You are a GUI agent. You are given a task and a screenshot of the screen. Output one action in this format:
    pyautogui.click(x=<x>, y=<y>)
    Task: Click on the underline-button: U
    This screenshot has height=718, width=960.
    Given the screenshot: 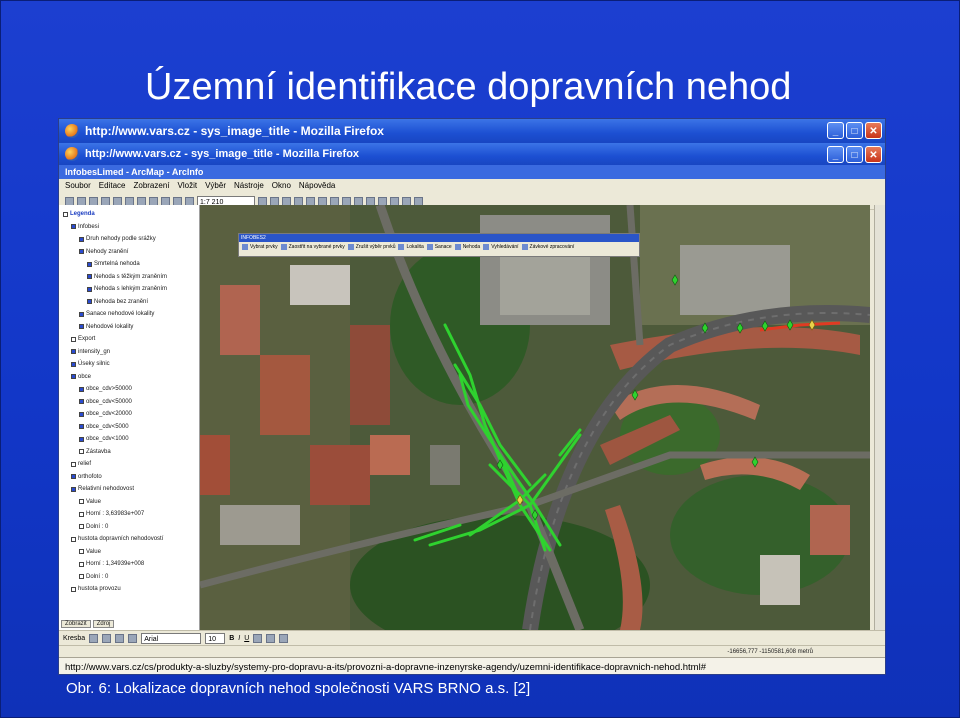 What is the action you would take?
    pyautogui.click(x=246, y=638)
    